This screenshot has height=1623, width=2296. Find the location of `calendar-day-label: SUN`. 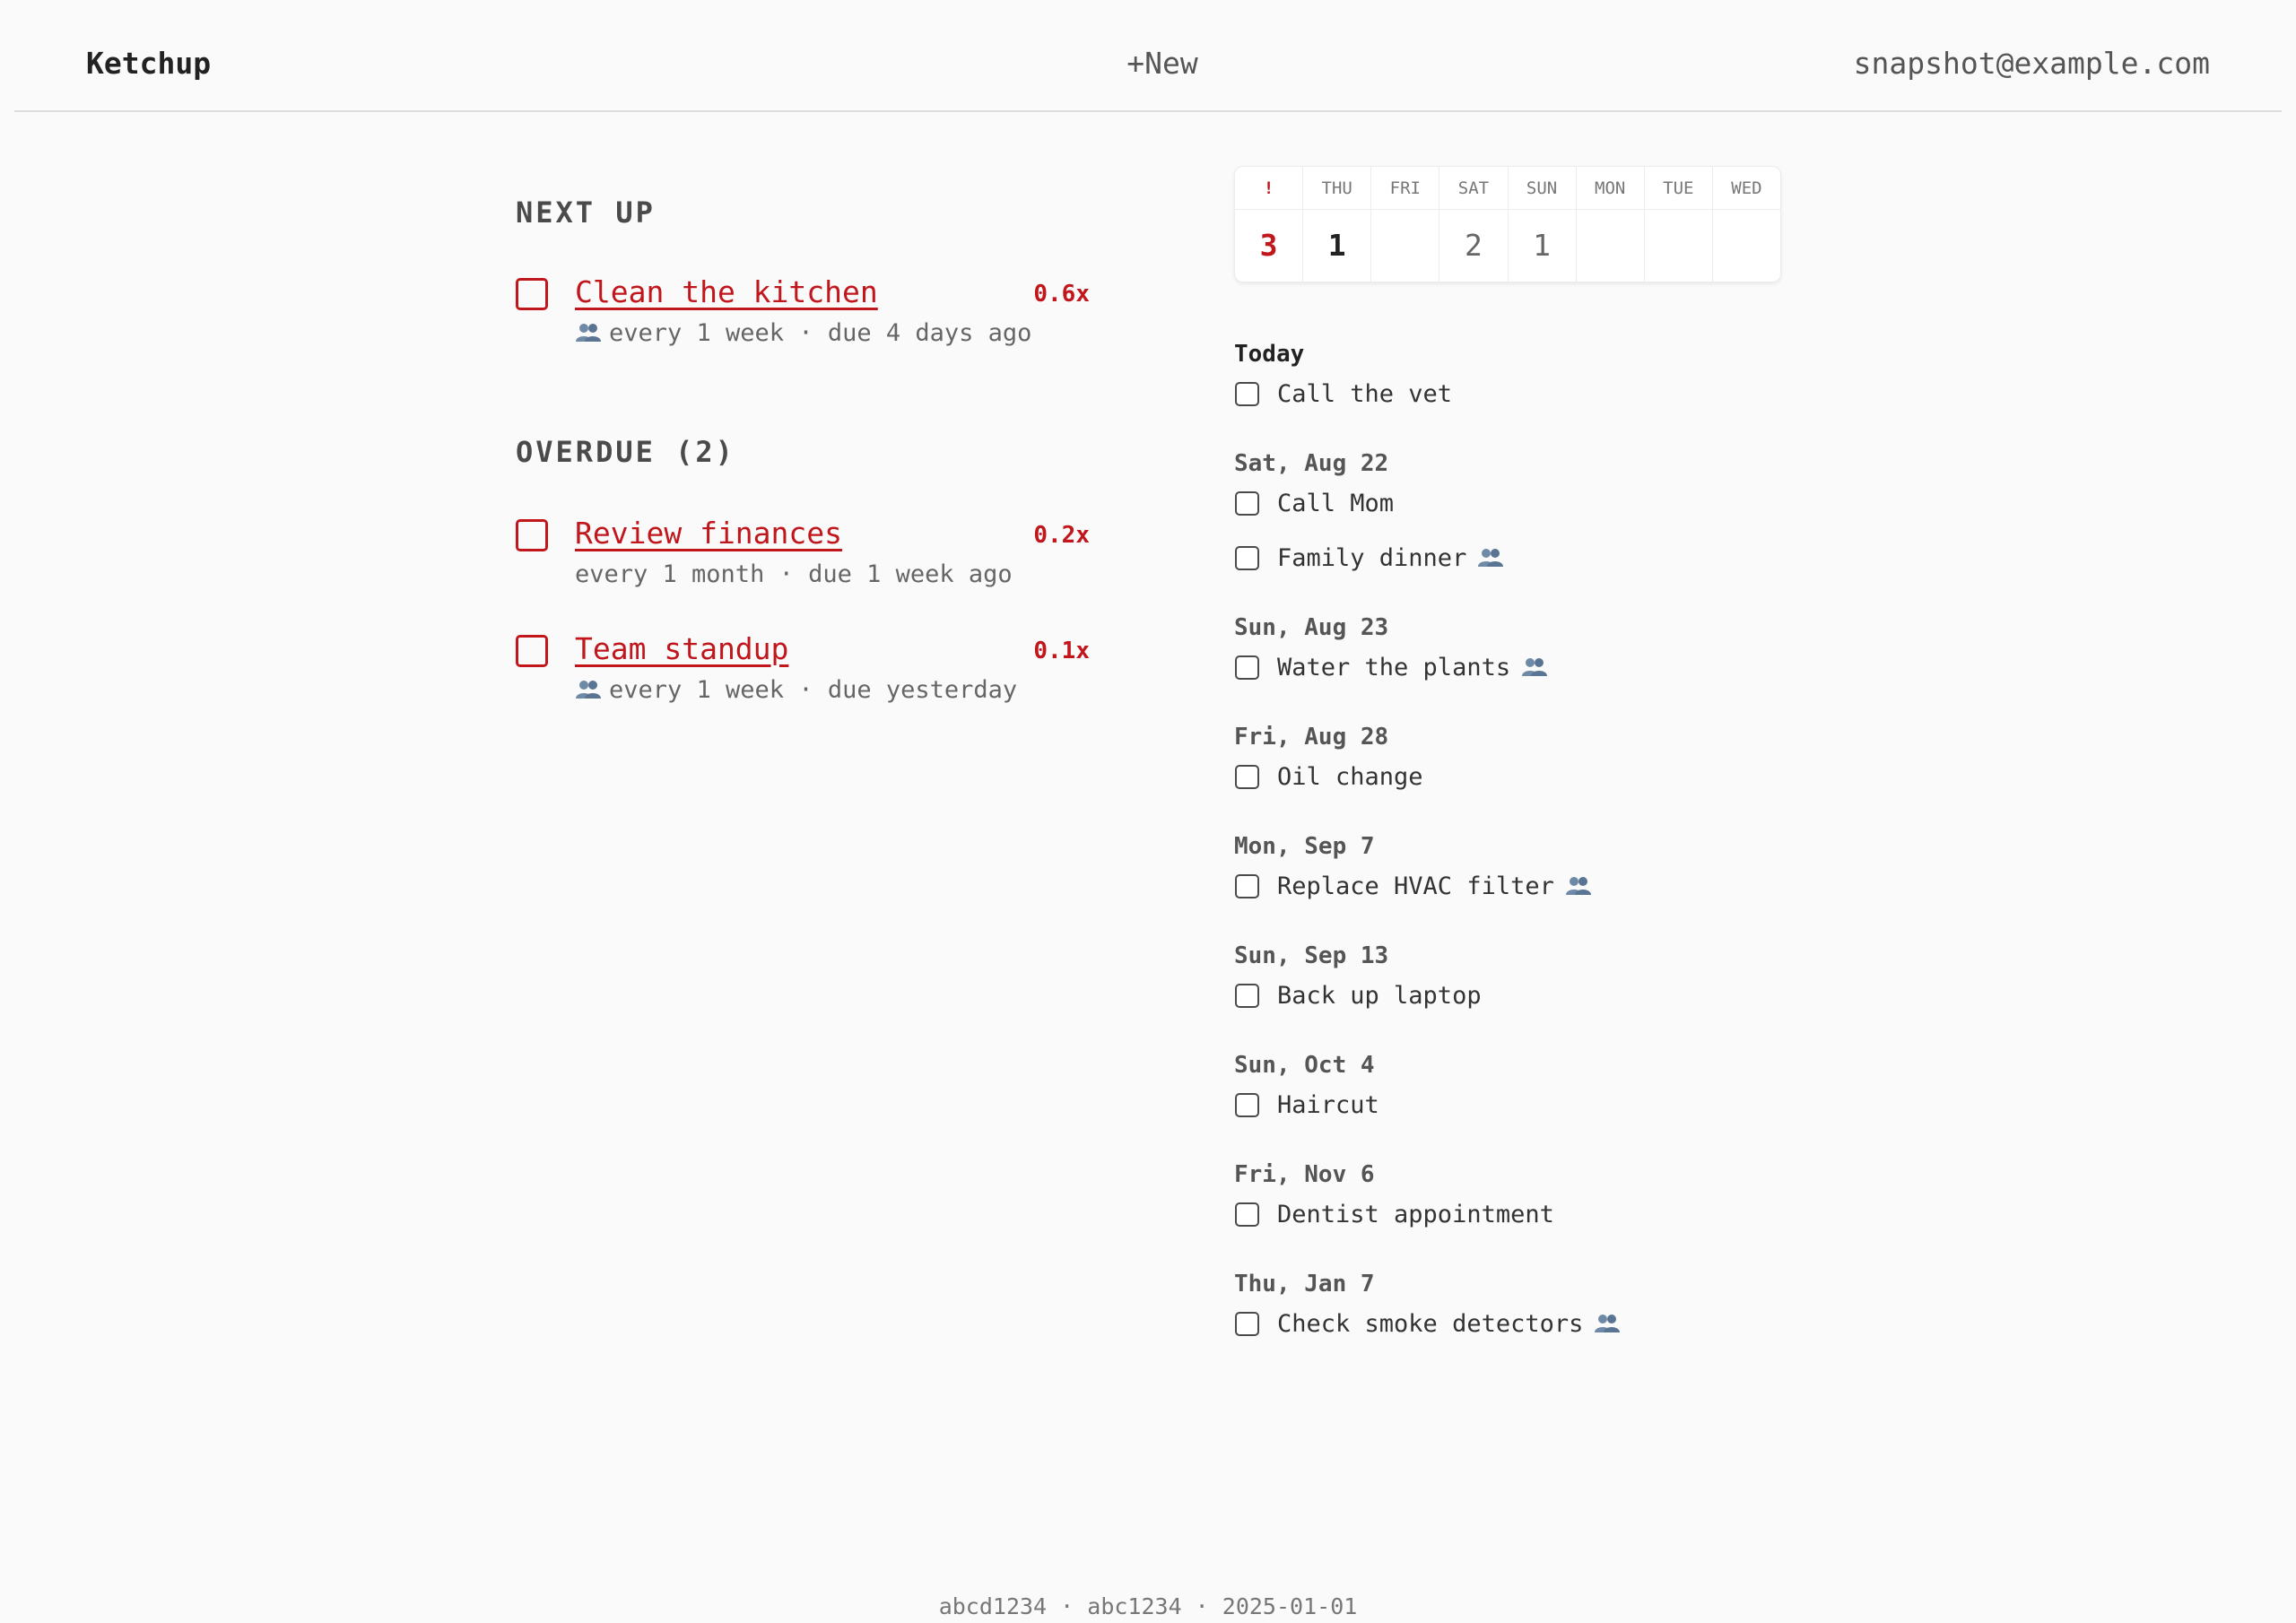

calendar-day-label: SUN is located at coordinates (1542, 188).